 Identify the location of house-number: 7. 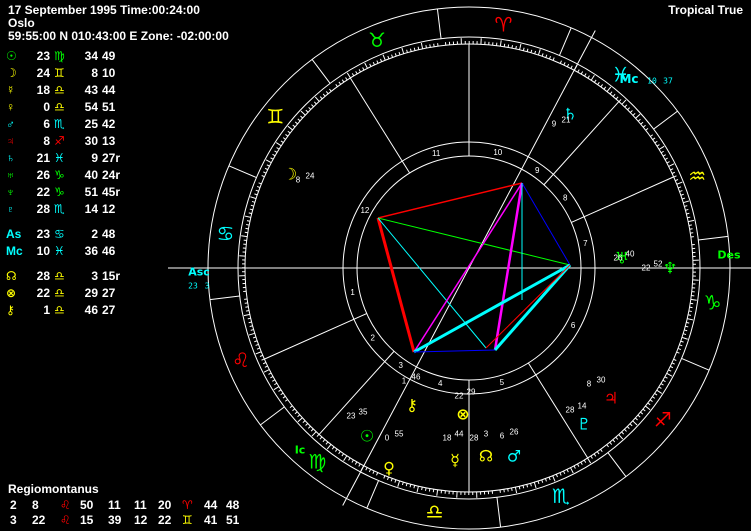
(585, 243).